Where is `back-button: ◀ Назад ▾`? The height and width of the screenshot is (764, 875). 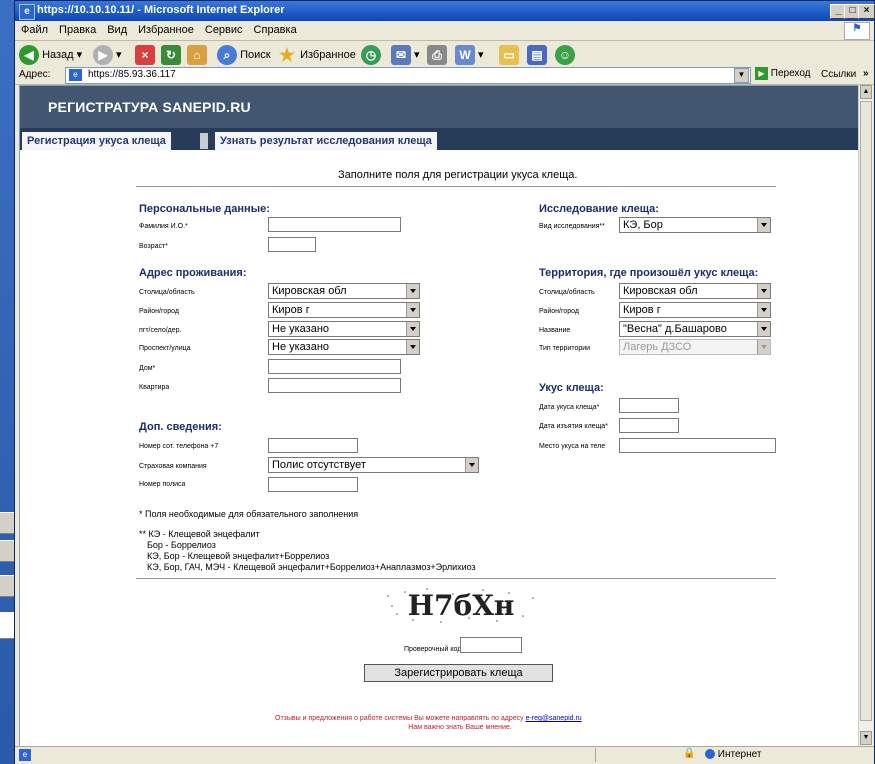 back-button: ◀ Назад ▾ is located at coordinates (50, 55).